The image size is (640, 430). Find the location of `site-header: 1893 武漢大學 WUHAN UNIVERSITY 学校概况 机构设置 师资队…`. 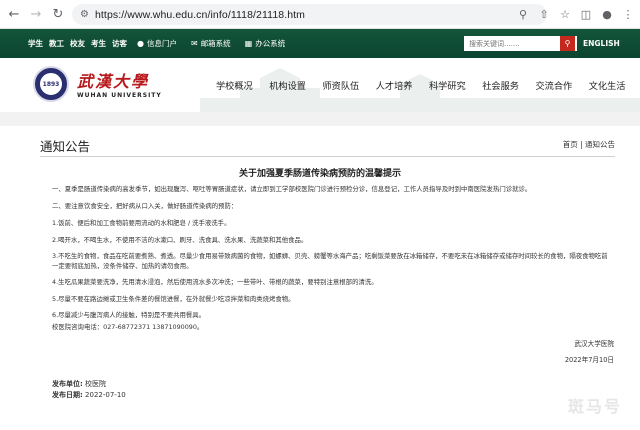

site-header: 1893 武漢大學 WUHAN UNIVERSITY 学校概况 机构设置 师资队… is located at coordinates (320, 85).